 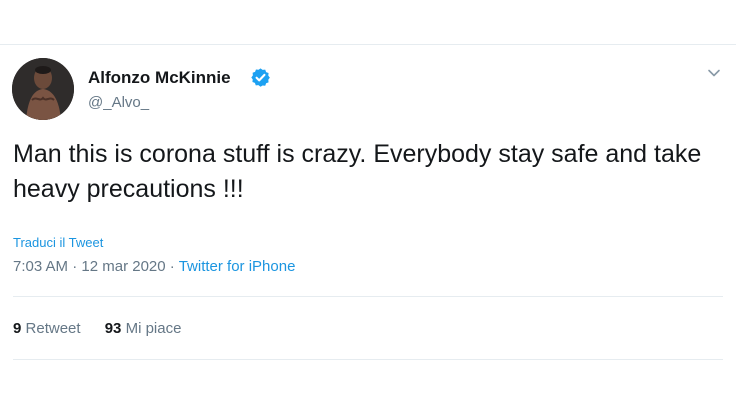 I want to click on chevron-down-icon, so click(x=714, y=73).